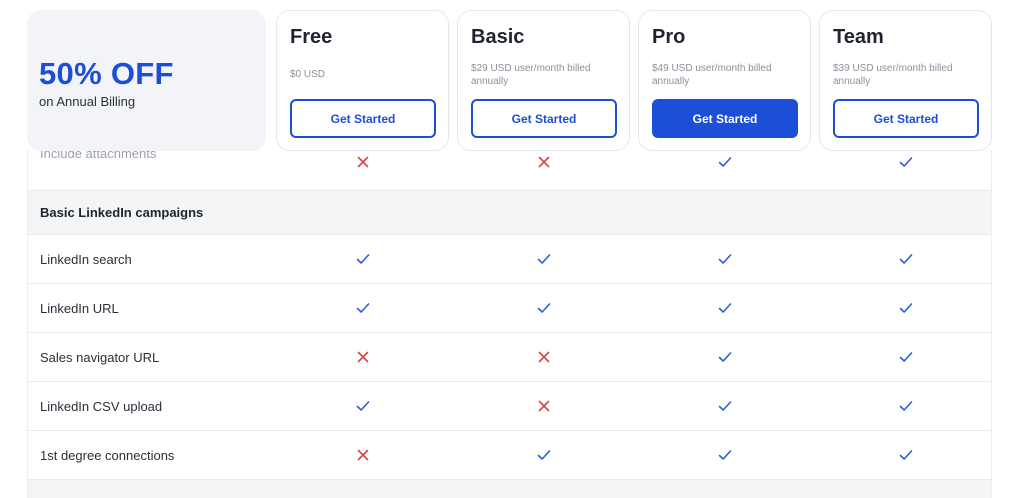  Describe the element at coordinates (531, 75) in the screenshot. I see `plan-price: $29 USD user/month billed annually` at that location.